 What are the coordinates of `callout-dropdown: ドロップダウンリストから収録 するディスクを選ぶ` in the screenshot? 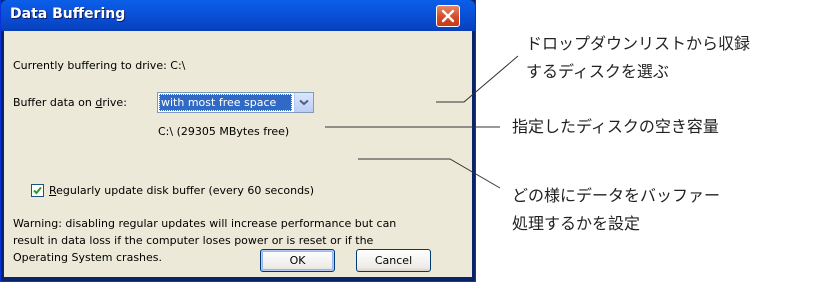 It's located at (638, 58).